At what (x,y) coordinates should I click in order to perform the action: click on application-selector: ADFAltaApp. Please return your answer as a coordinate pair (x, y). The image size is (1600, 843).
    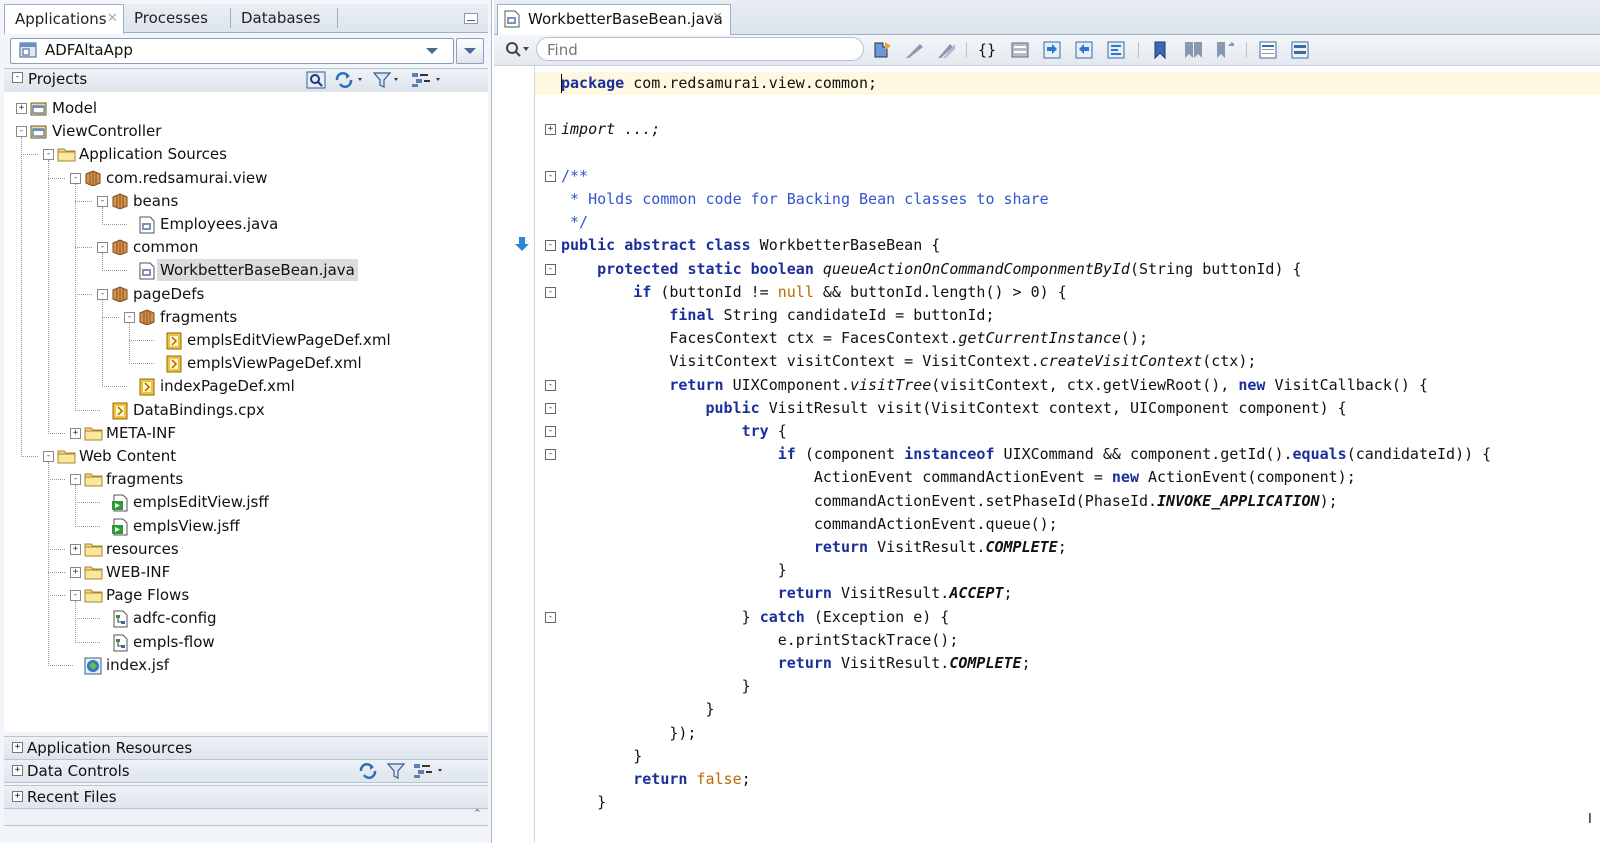
    Looking at the image, I should click on (232, 51).